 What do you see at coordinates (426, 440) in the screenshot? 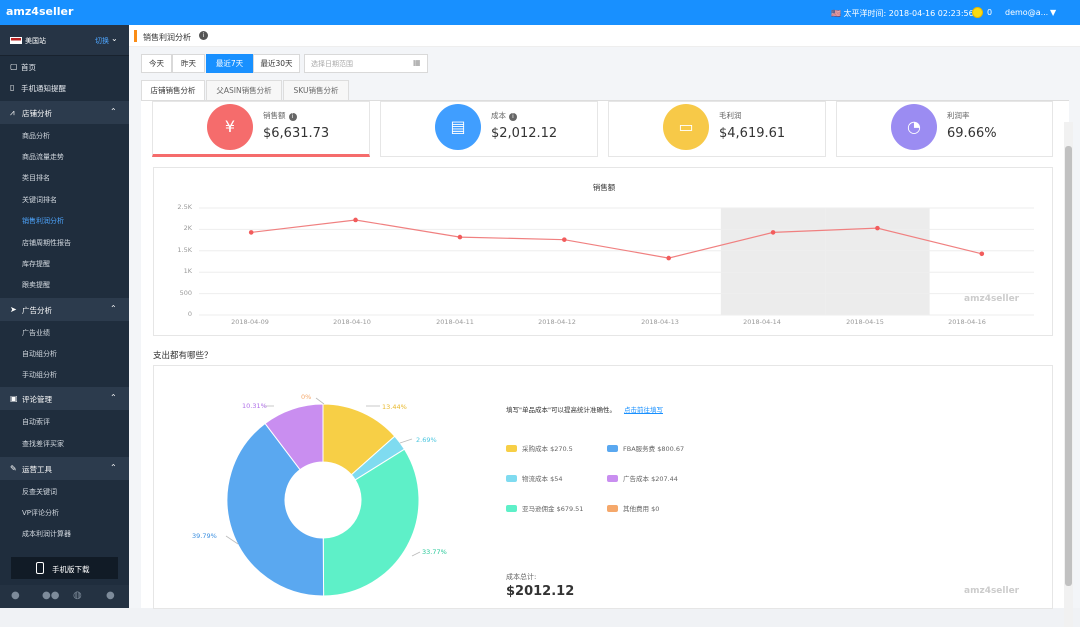
I see `pie-slice-label: 2.69%` at bounding box center [426, 440].